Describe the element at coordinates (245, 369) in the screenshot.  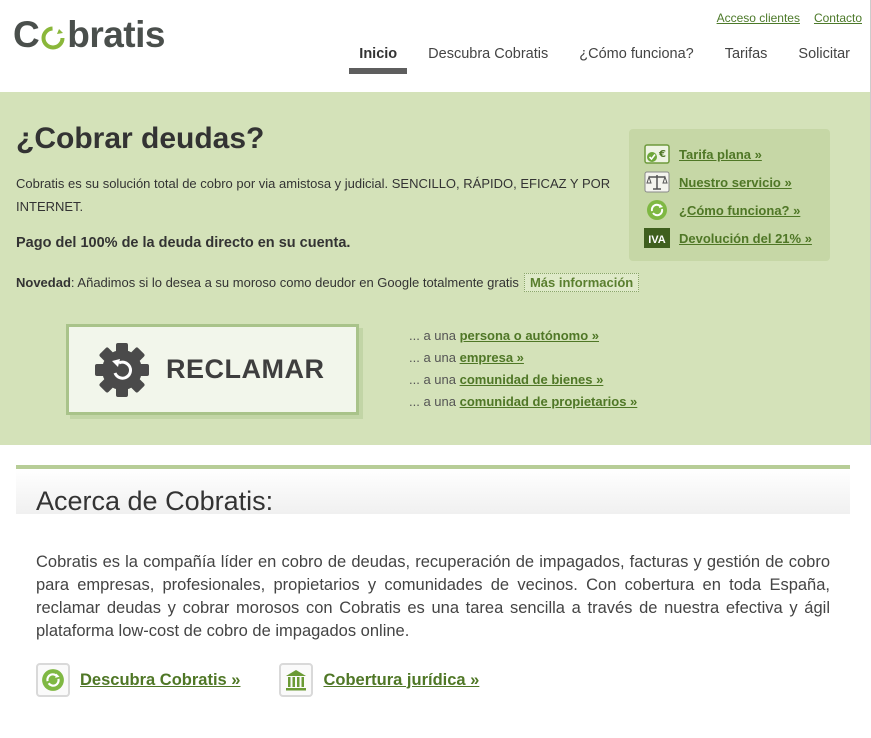
I see `reclamar-label: RECLAMAR` at that location.